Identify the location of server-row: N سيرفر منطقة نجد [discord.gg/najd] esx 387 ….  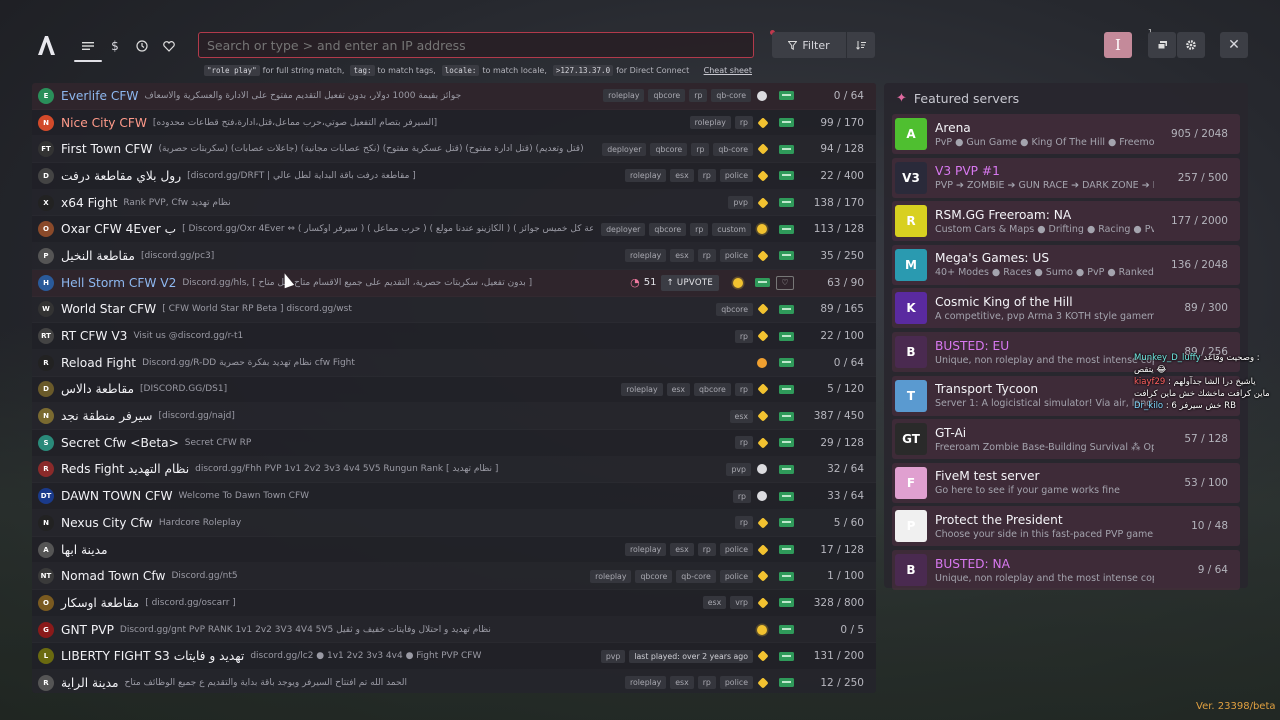
(454, 416).